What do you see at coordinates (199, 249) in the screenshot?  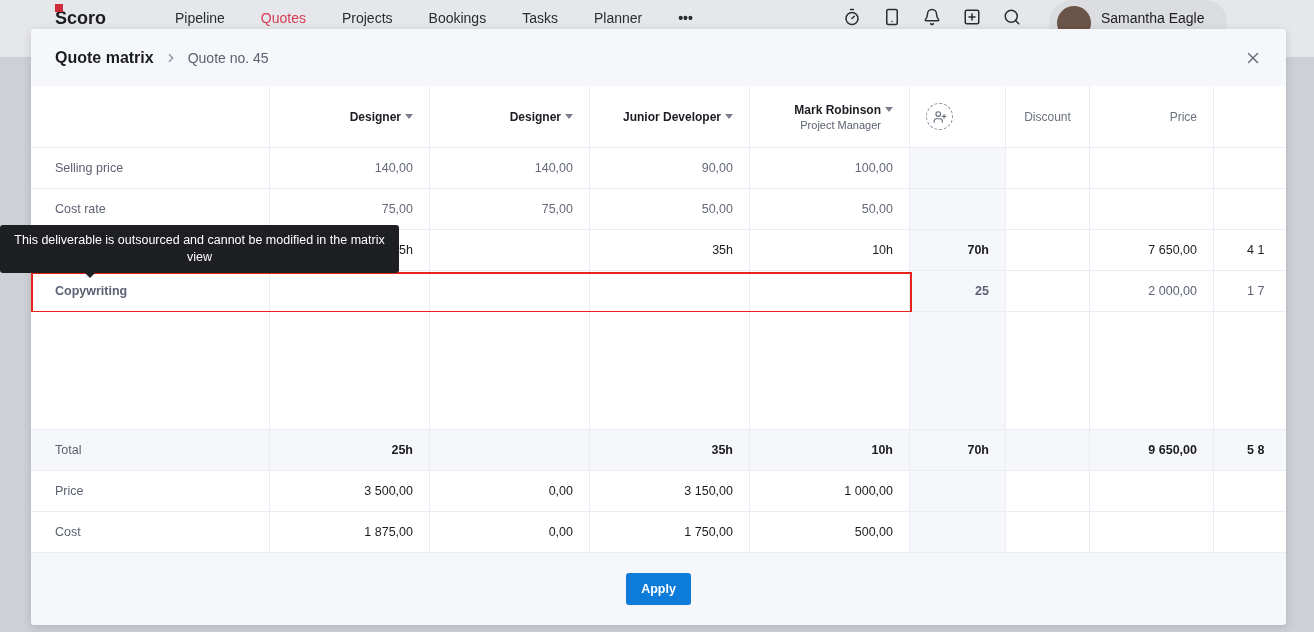 I see `tooltip: This deliverable is outsourced and cannot be modified in the matrix view` at bounding box center [199, 249].